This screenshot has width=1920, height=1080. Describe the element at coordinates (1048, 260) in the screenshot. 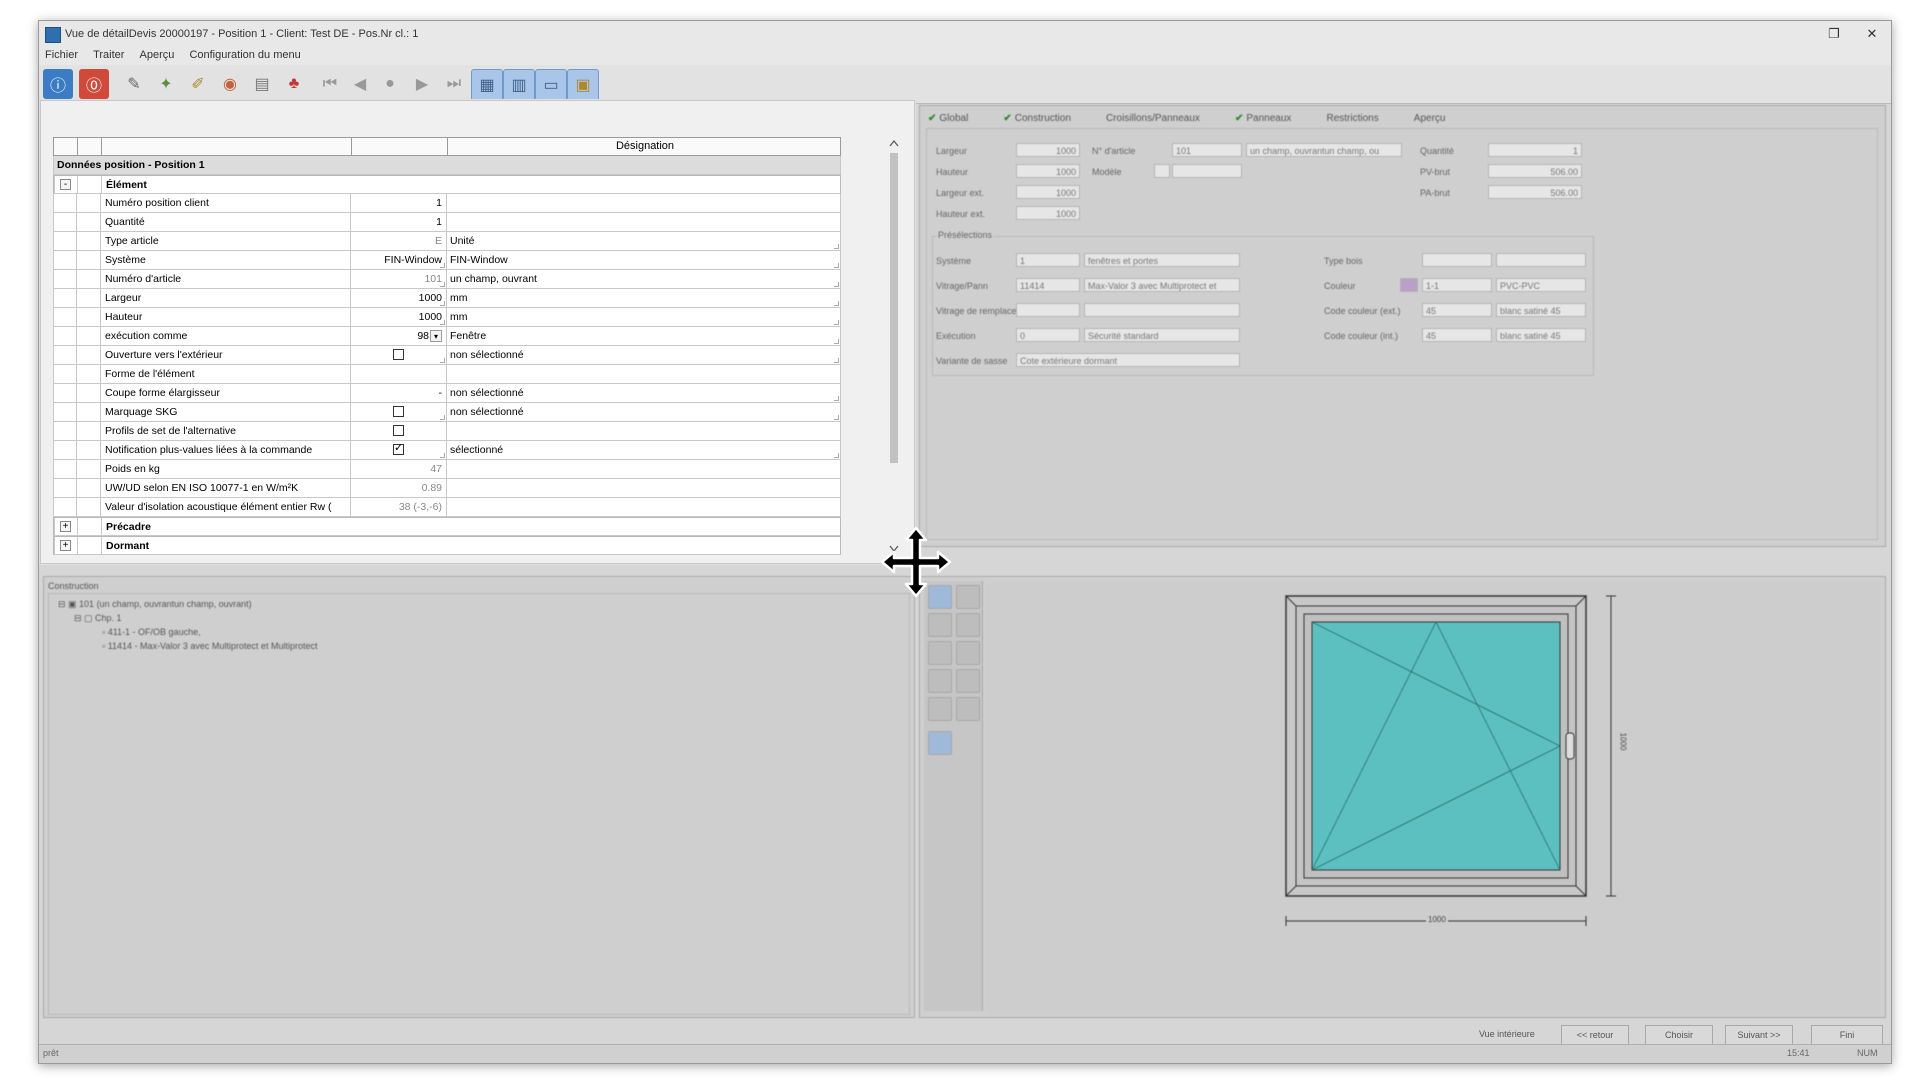

I see `systeme-field: 1` at that location.